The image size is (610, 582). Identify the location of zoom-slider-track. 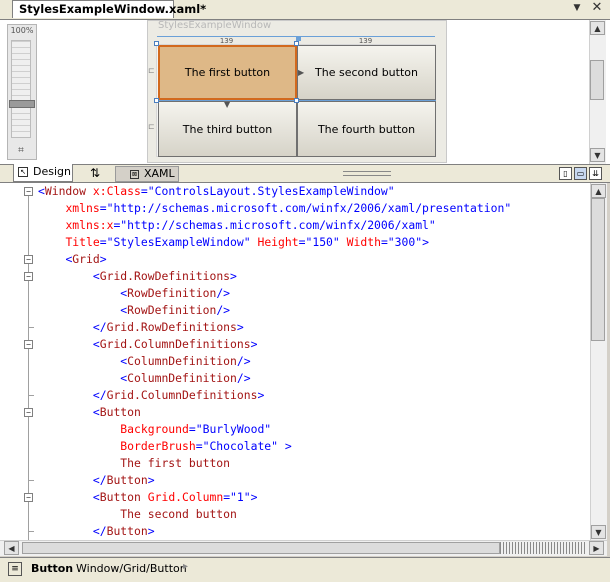
(21, 89).